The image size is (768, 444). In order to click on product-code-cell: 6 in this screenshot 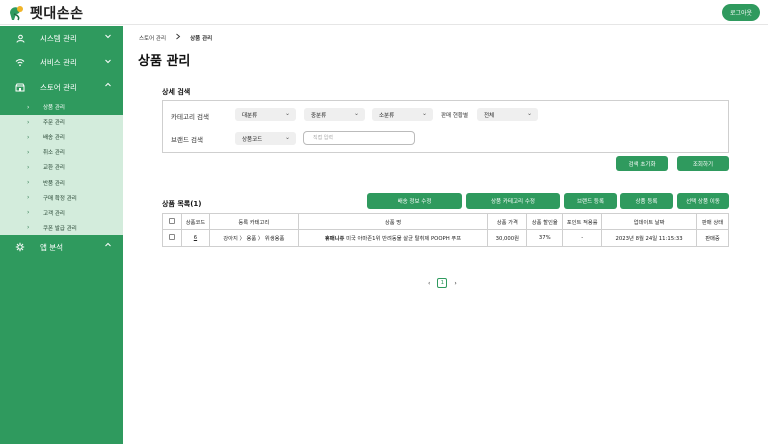, I will do `click(195, 238)`.